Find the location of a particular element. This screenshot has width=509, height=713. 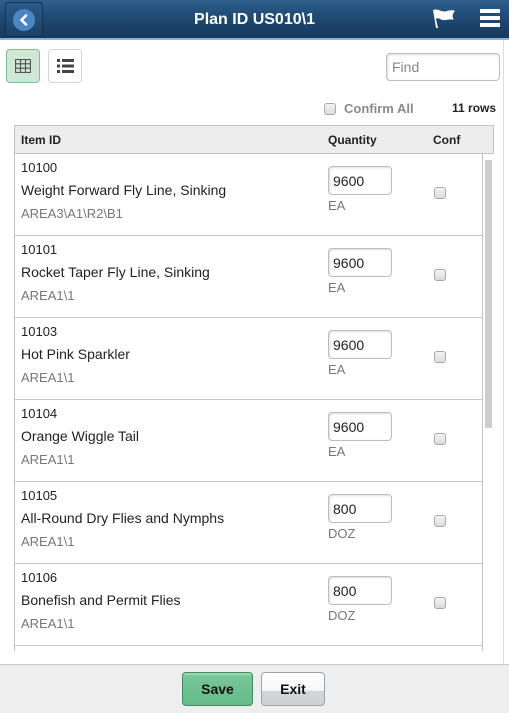

confirm-all-label: Confirm All is located at coordinates (379, 108).